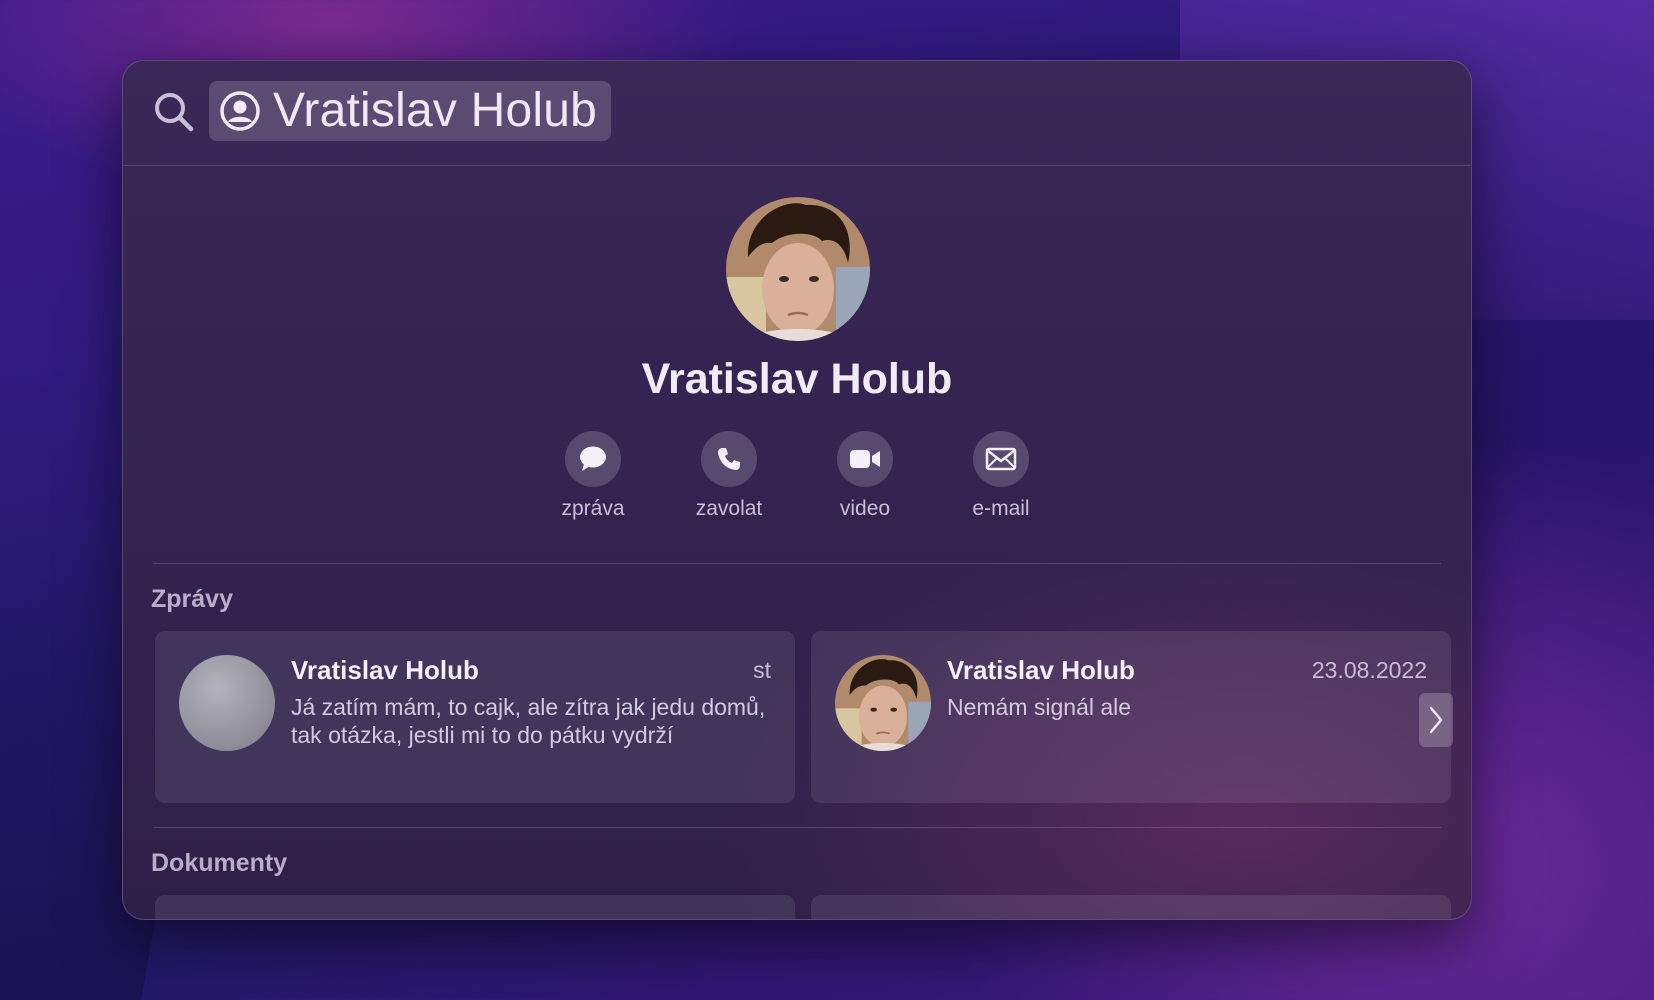  I want to click on message-bubble-icon, so click(593, 458).